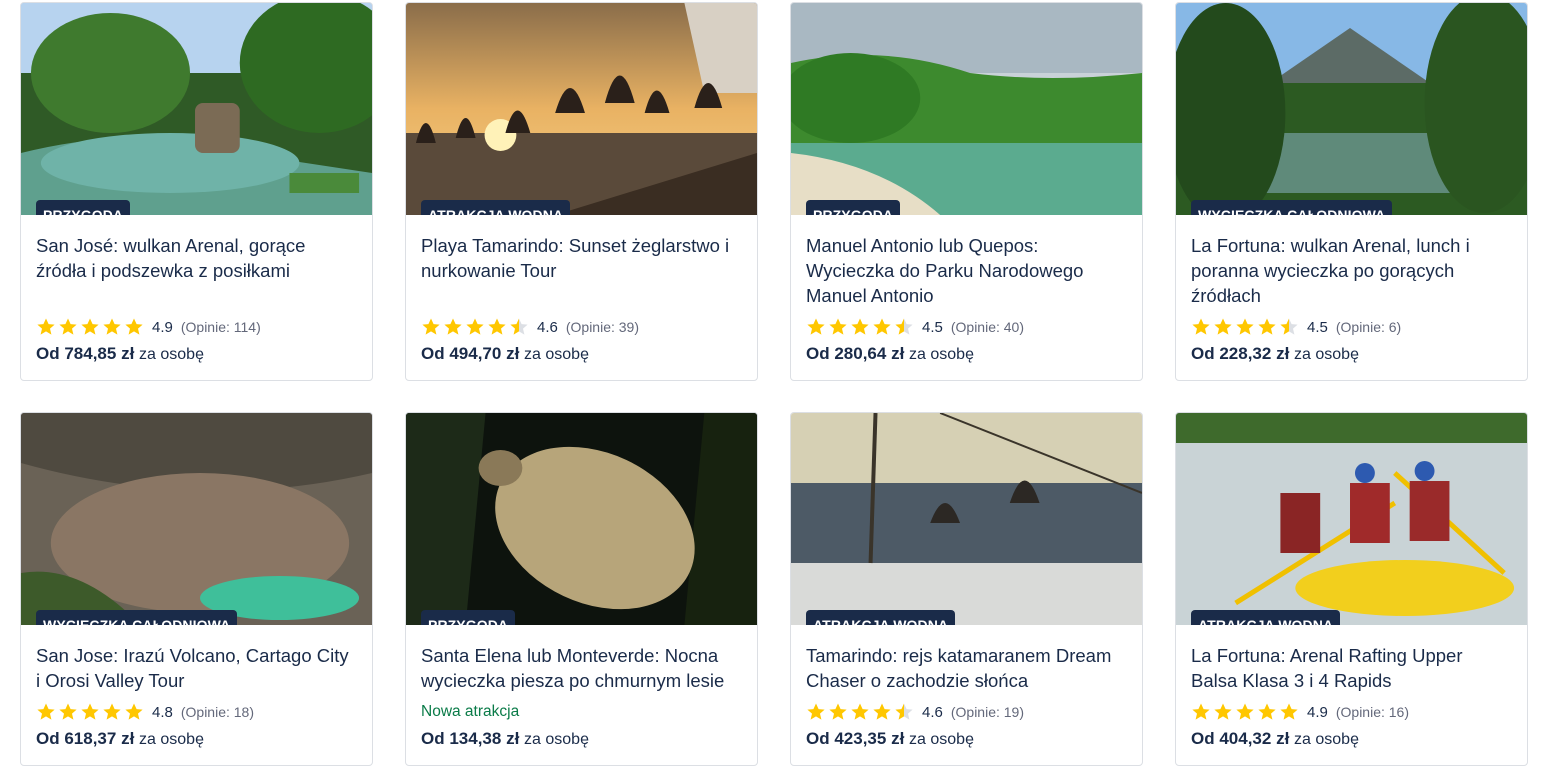  I want to click on price-value: 784,85 zł, so click(99, 353).